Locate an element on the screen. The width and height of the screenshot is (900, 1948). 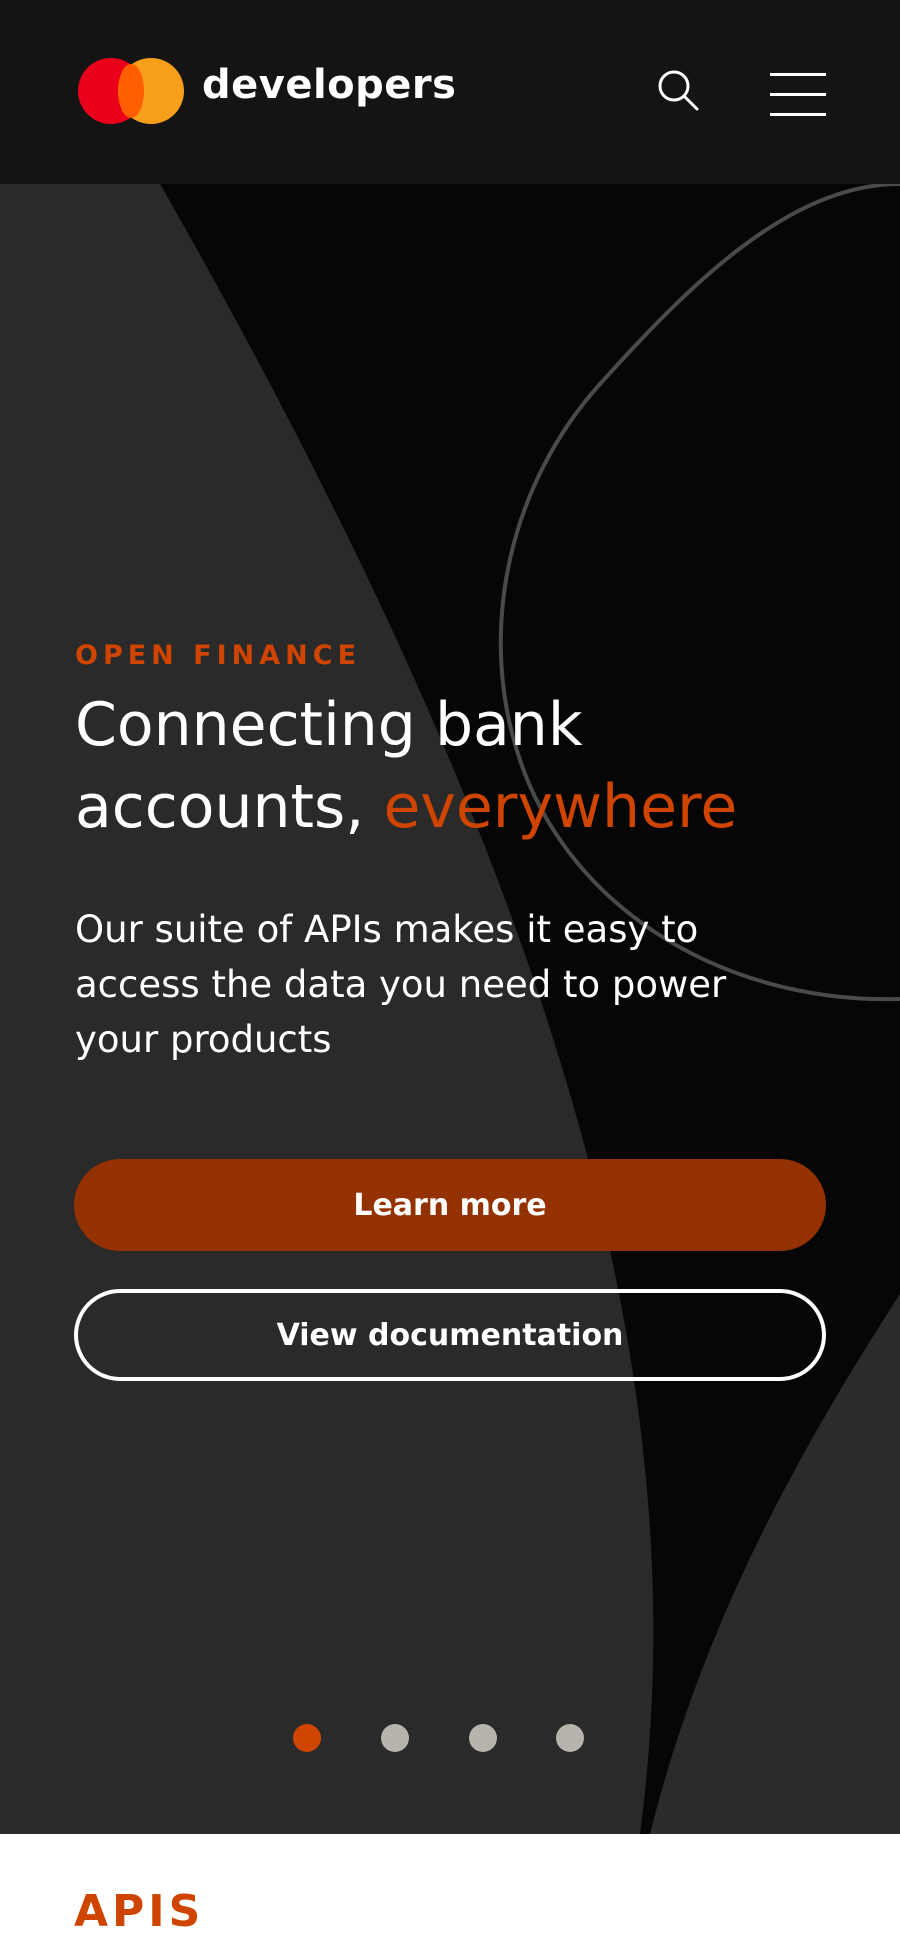
learn-more-button: Learn more is located at coordinates (450, 1205).